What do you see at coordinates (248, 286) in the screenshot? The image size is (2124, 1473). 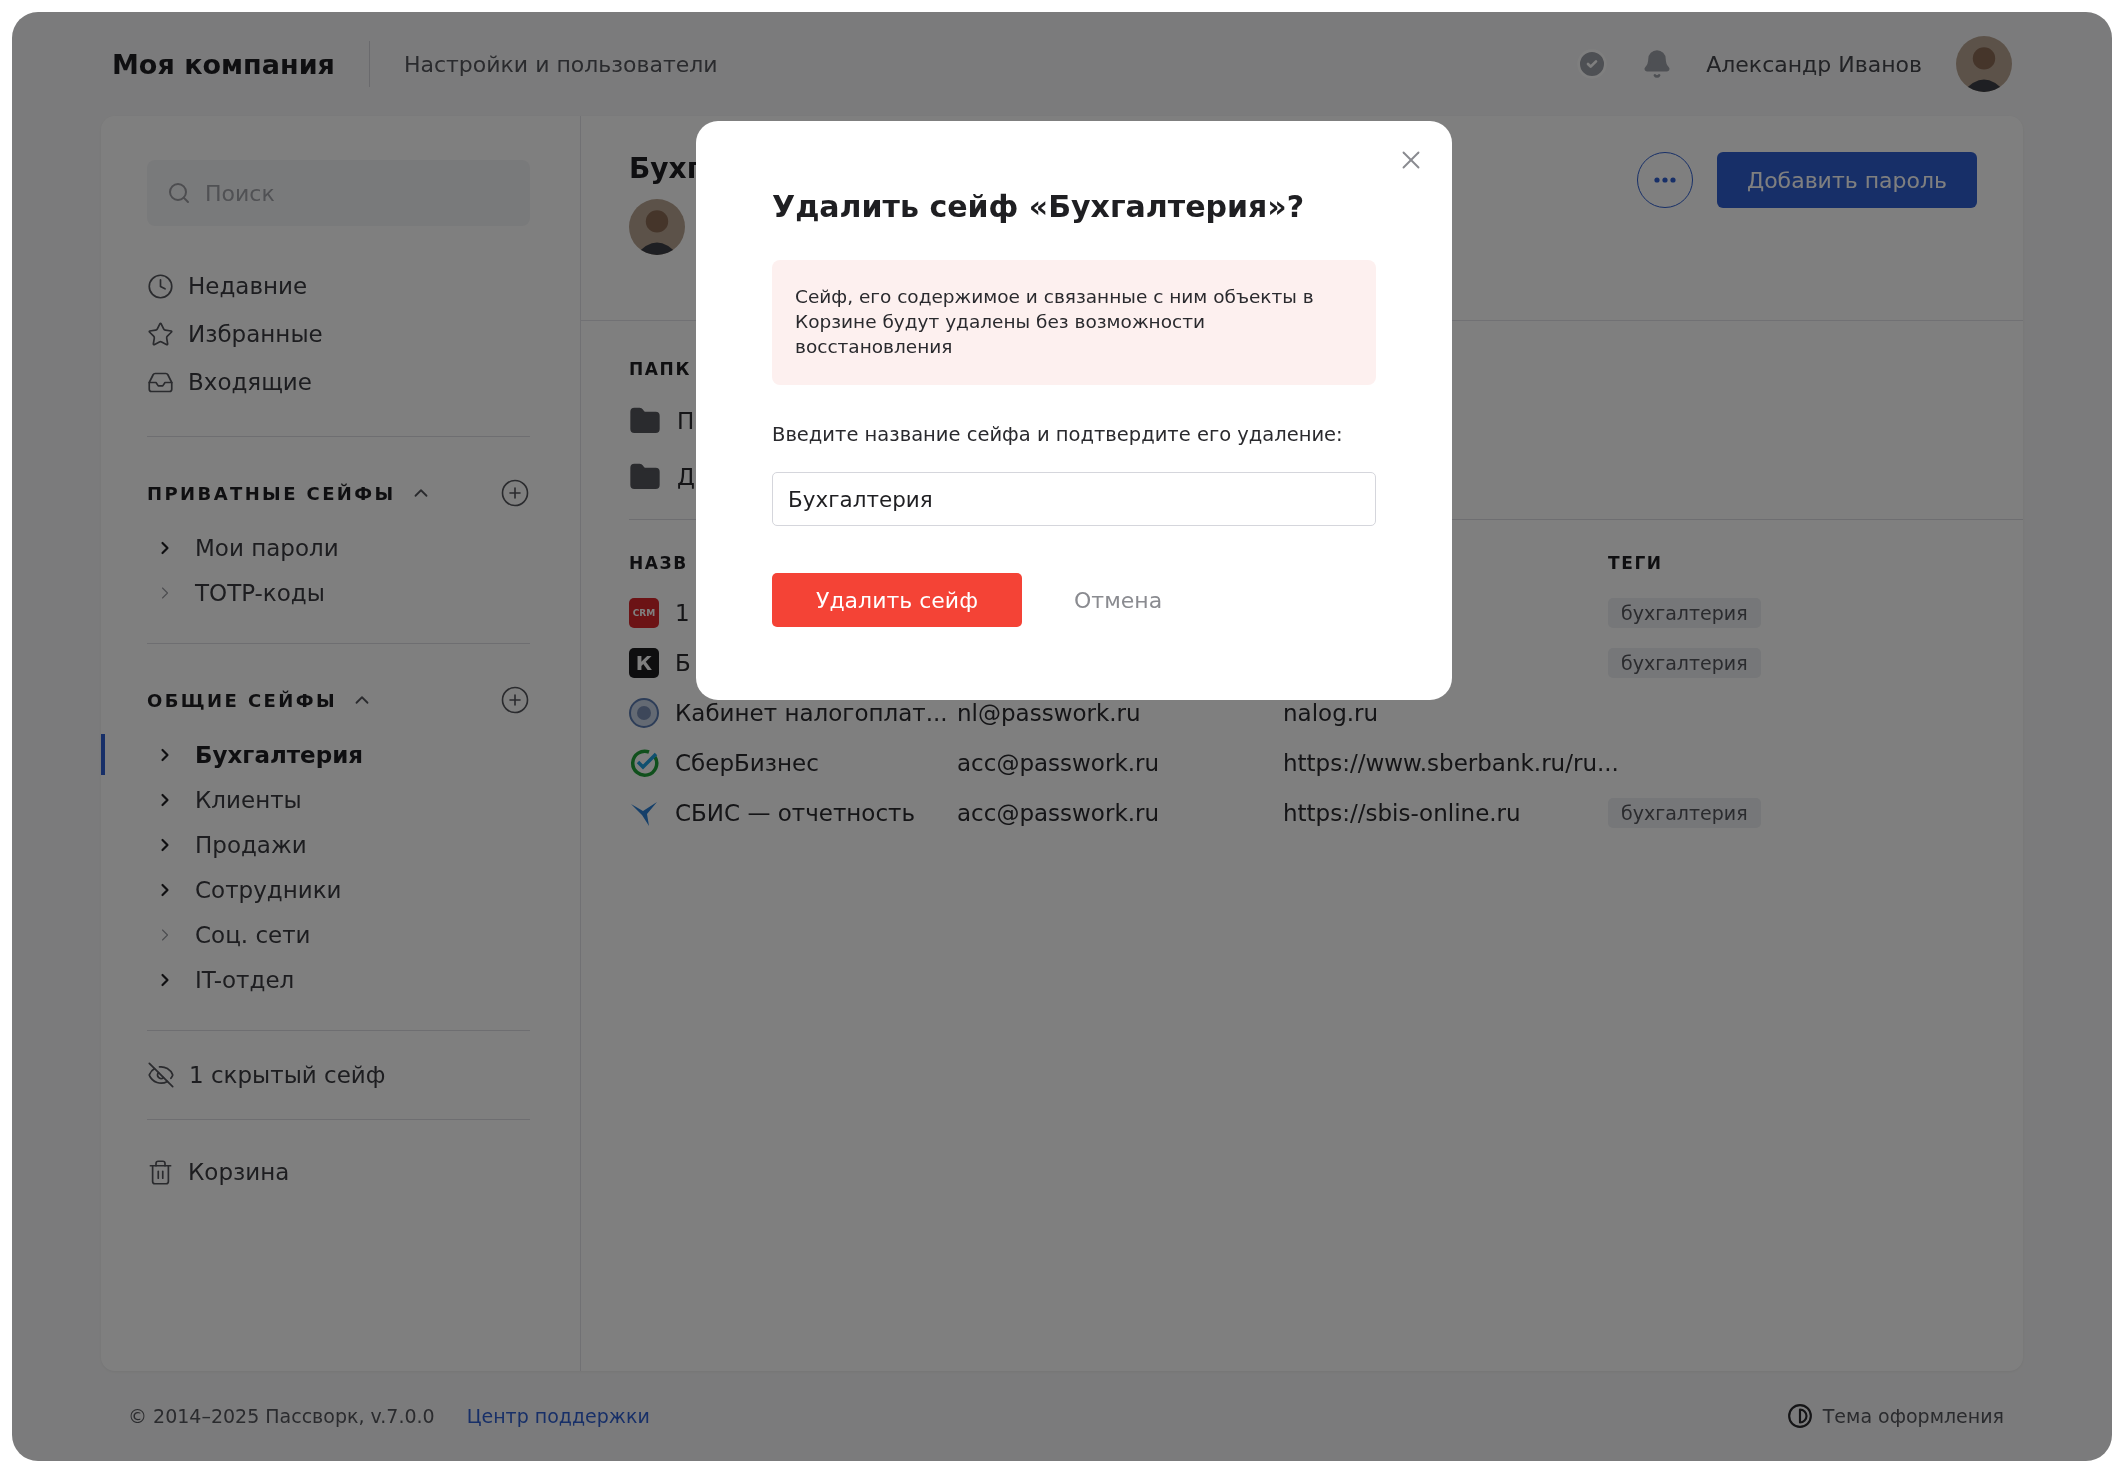 I see `nav-item-label: Недавние` at bounding box center [248, 286].